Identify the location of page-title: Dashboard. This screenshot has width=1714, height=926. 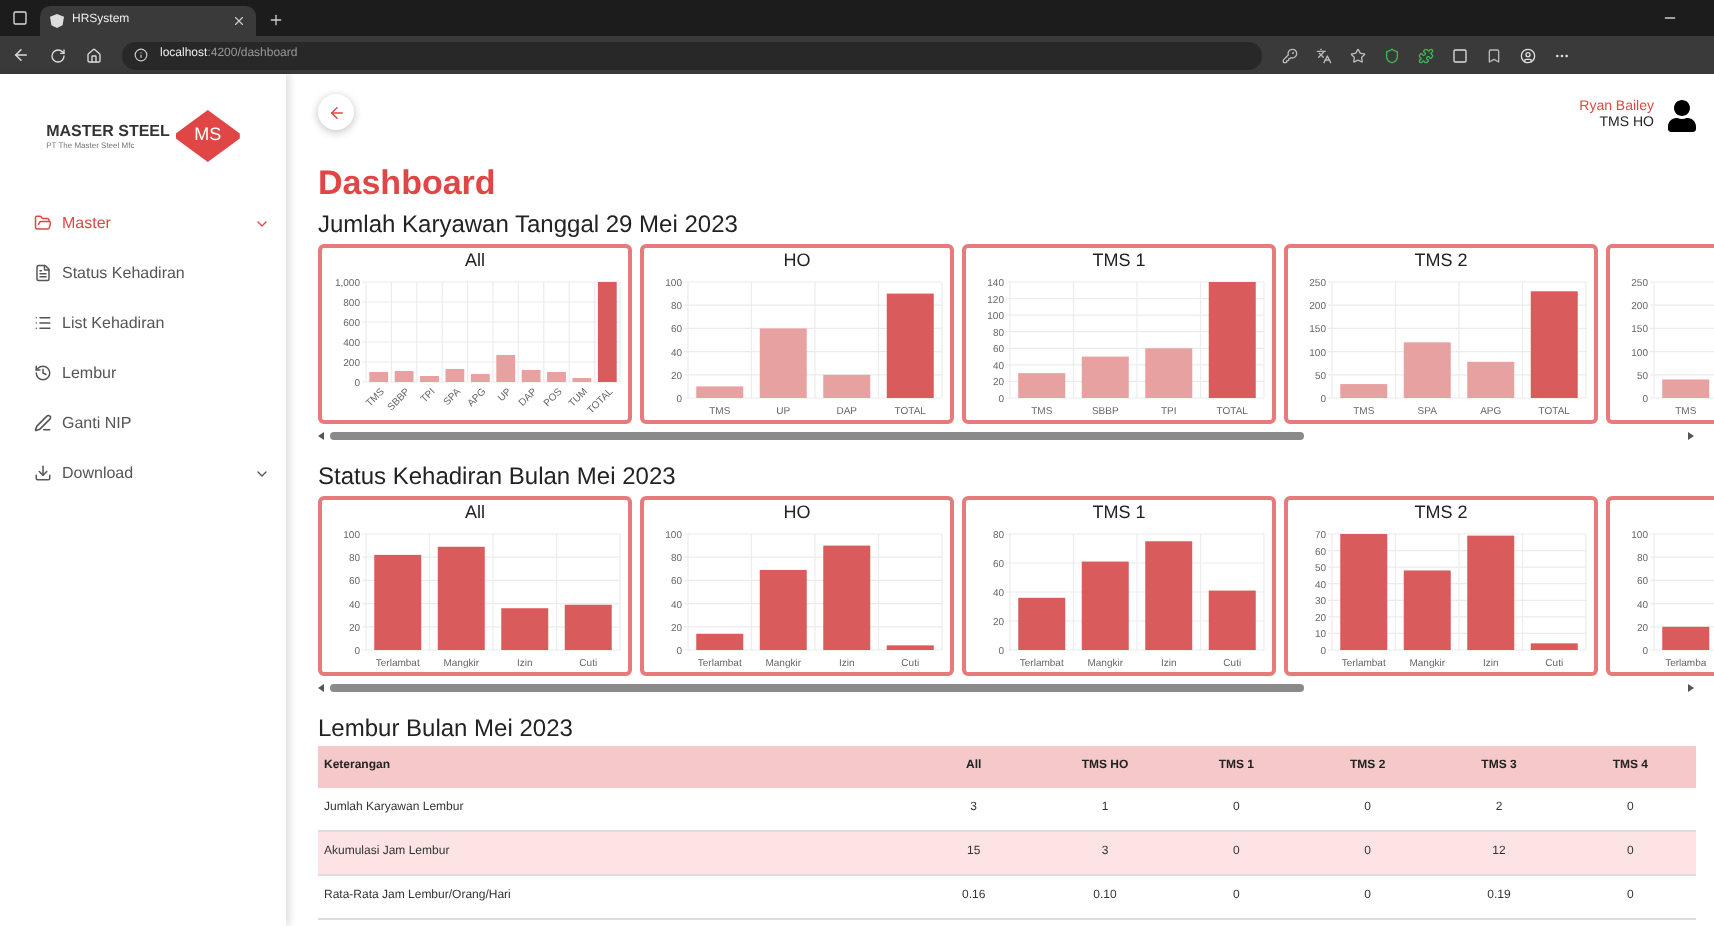
(407, 183).